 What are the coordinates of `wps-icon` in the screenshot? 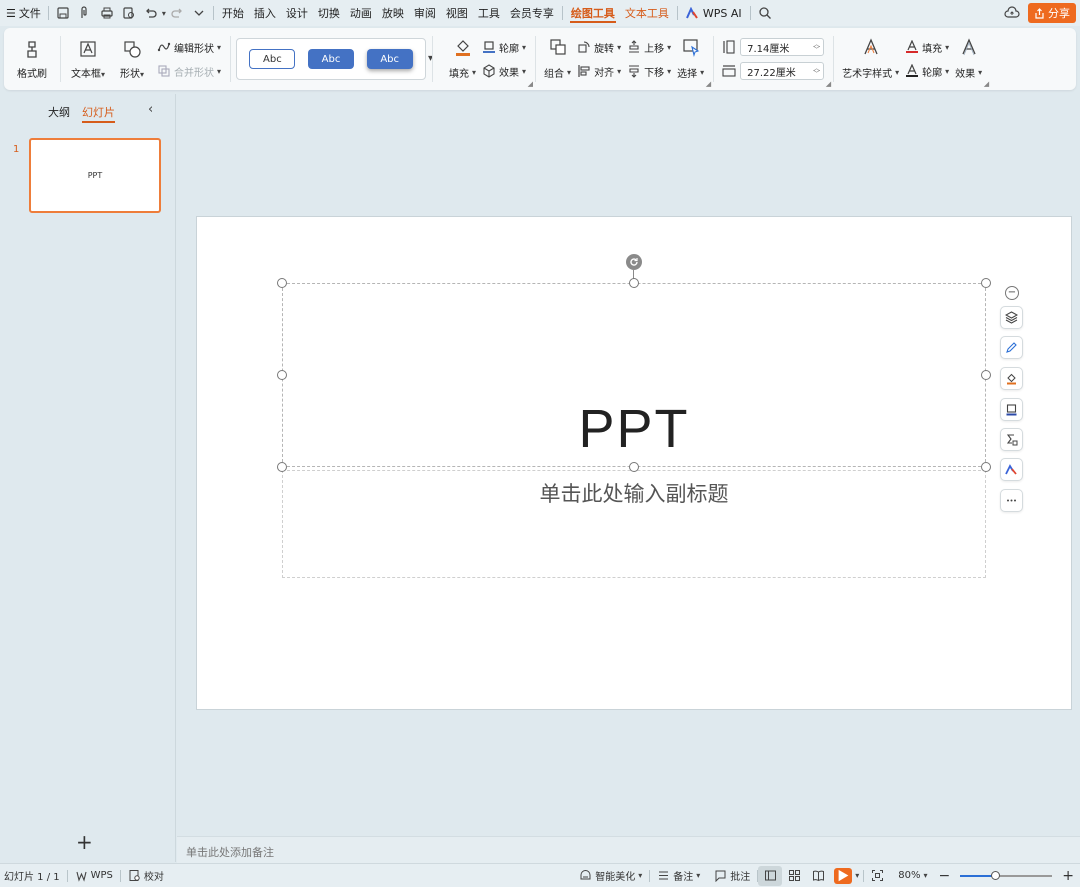 It's located at (81, 876).